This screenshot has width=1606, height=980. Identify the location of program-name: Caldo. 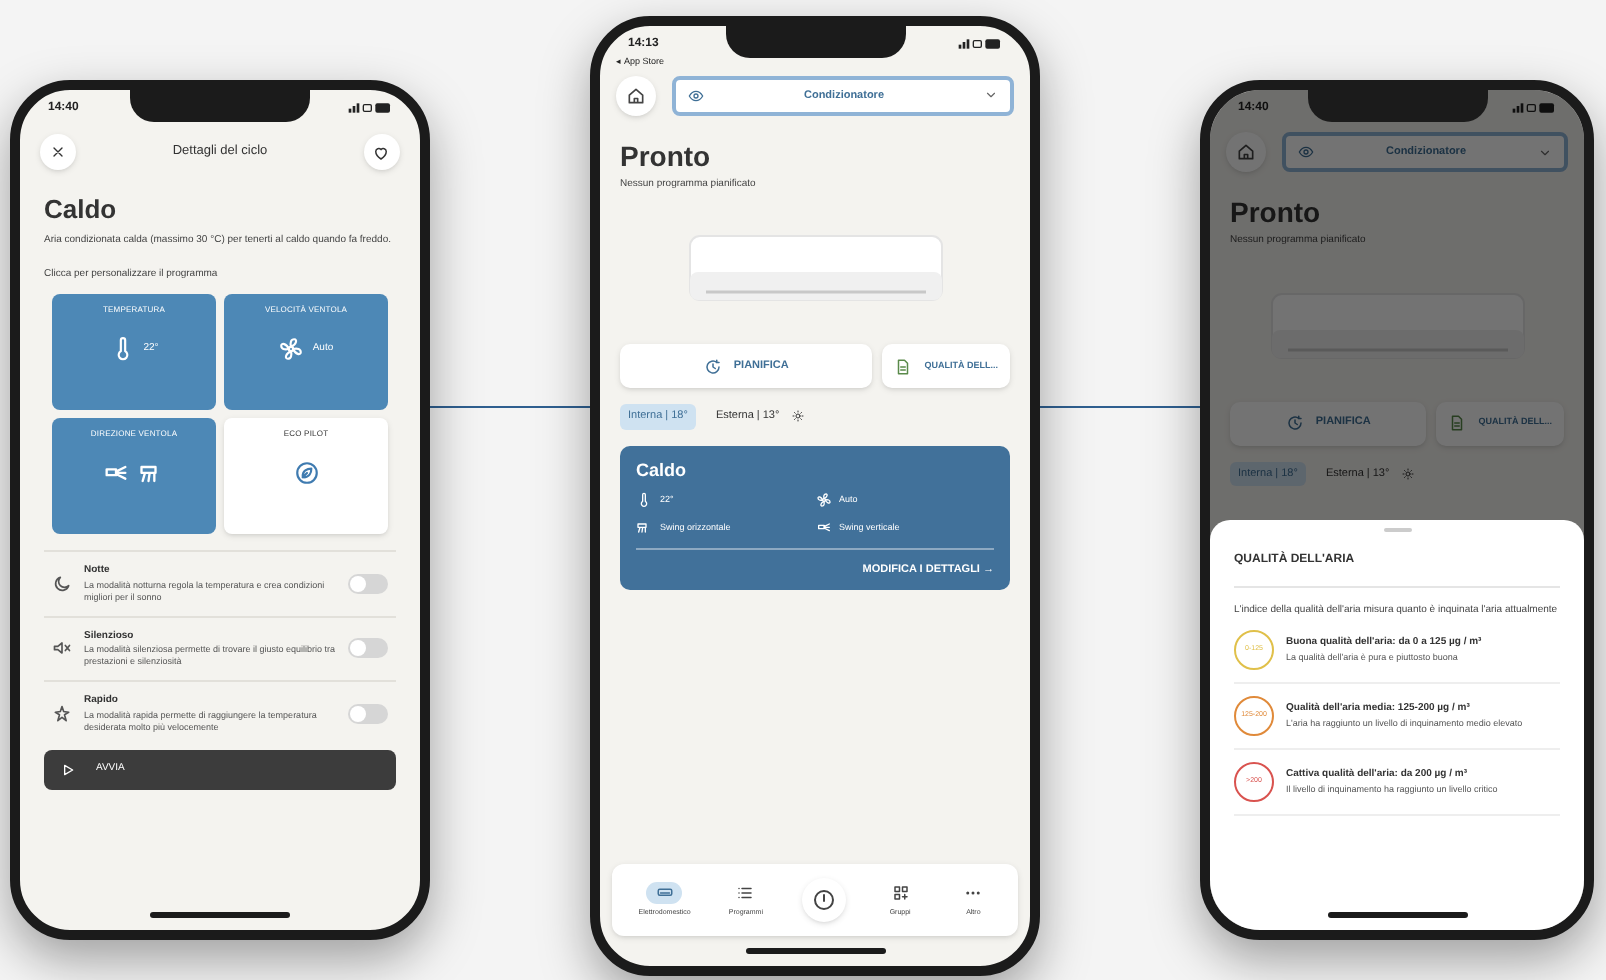
(662, 470).